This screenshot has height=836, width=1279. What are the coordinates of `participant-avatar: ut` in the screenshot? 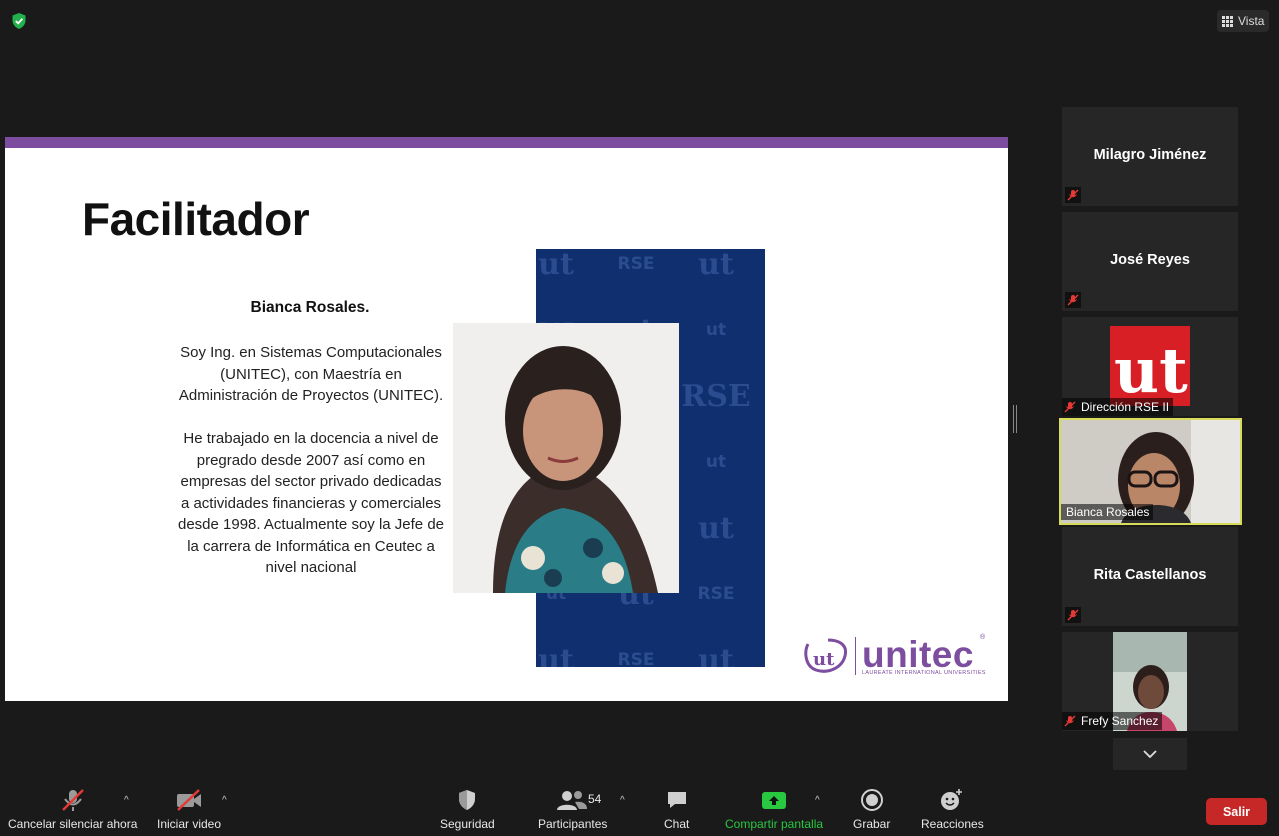 It's located at (1150, 366).